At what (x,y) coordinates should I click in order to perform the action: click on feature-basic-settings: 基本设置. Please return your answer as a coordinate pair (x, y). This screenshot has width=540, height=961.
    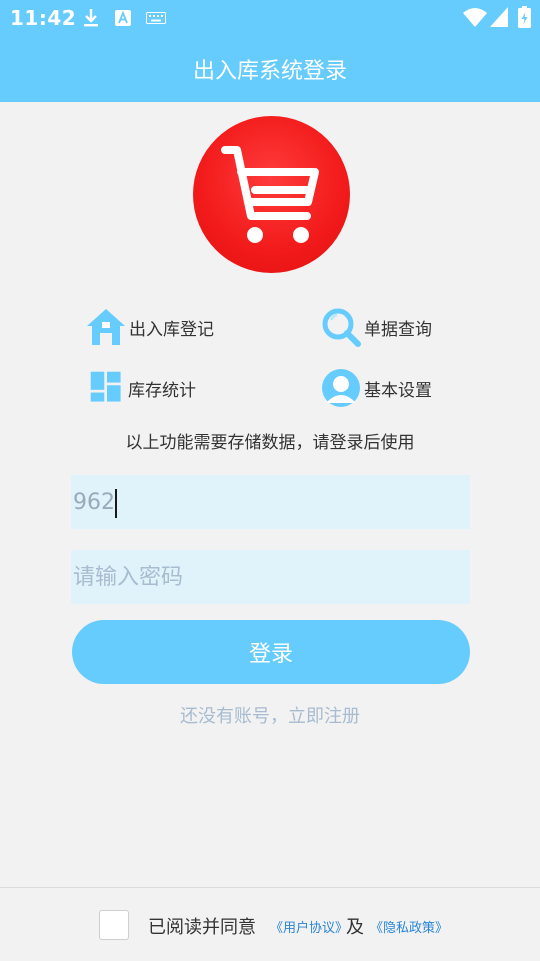
    Looking at the image, I should click on (376, 388).